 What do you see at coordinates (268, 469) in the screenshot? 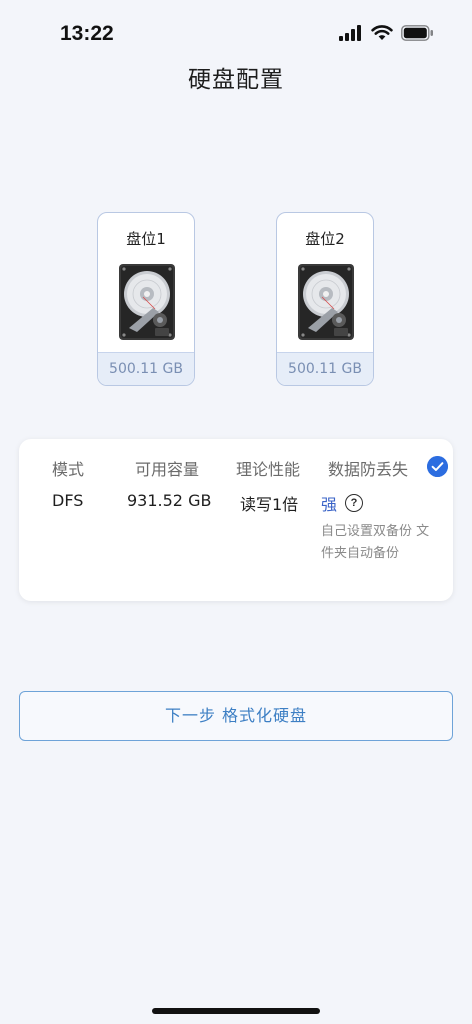
I see `performance-header: 理论性能` at bounding box center [268, 469].